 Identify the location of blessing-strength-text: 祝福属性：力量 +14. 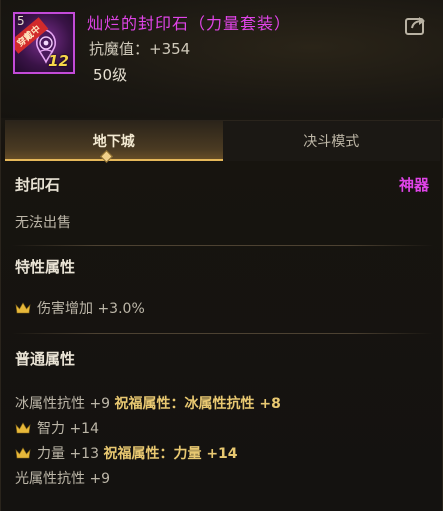
(170, 454).